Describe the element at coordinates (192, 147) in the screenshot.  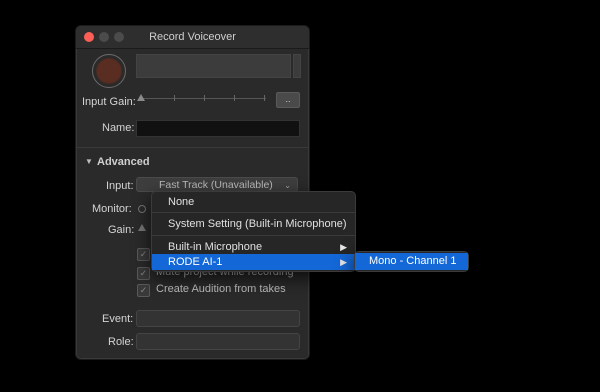
I see `divider` at that location.